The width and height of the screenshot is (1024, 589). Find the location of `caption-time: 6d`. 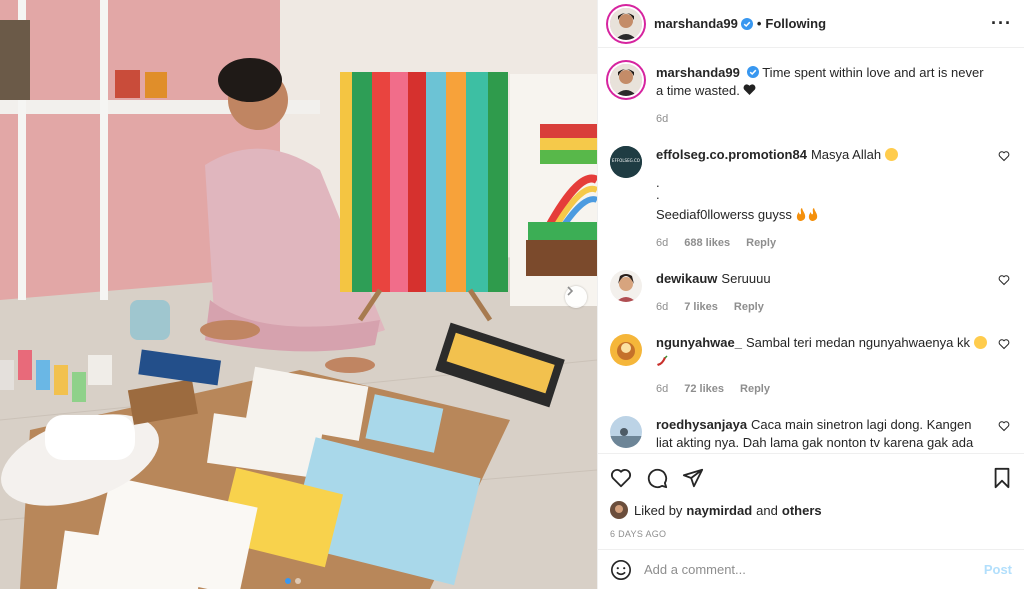

caption-time: 6d is located at coordinates (662, 119).